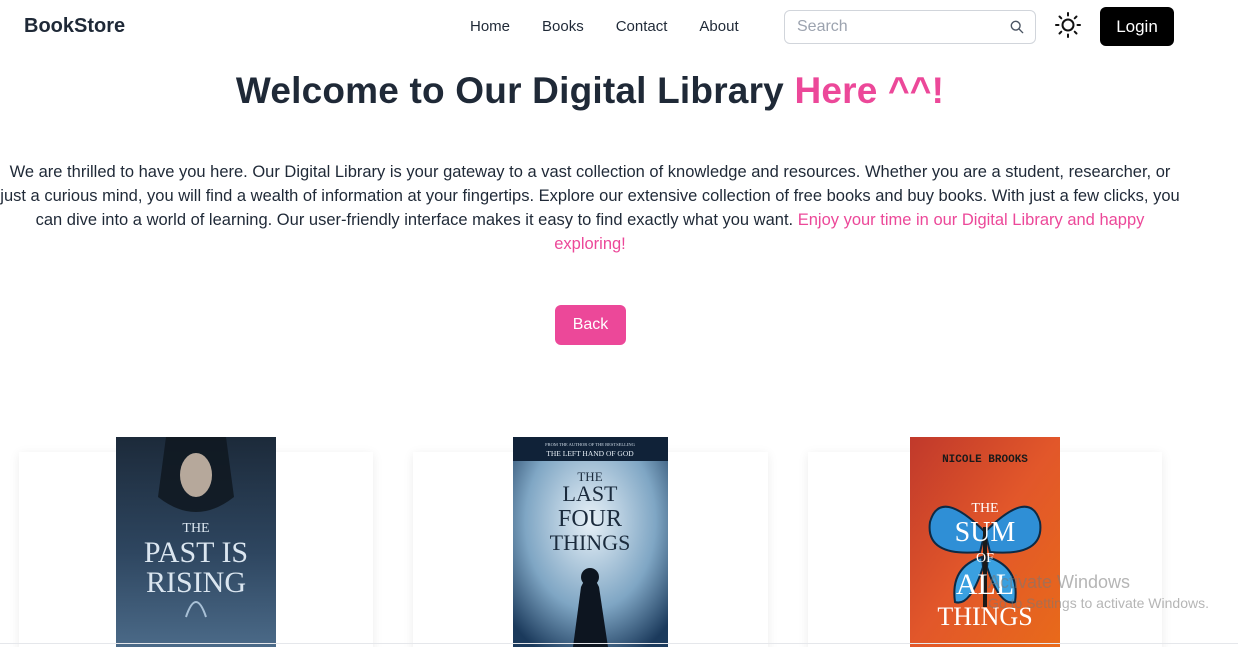  Describe the element at coordinates (903, 27) in the screenshot. I see `search-input` at that location.